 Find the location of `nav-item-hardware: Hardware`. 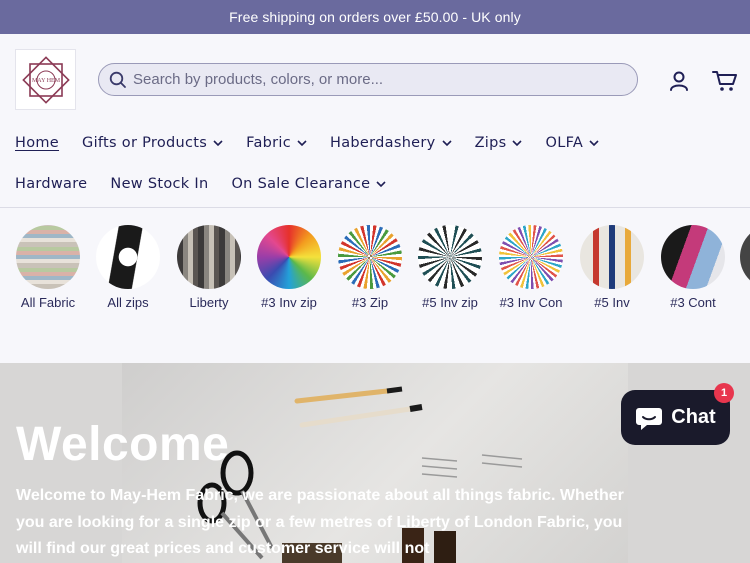

nav-item-hardware: Hardware is located at coordinates (51, 184).